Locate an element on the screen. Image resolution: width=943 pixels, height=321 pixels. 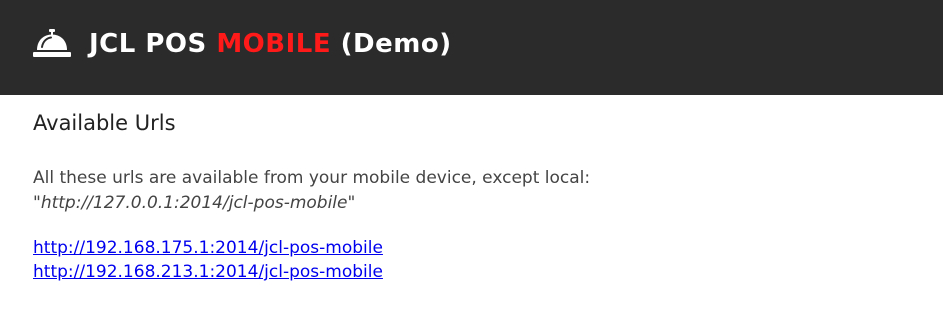
header-brand: JCL POS MOBILE (Demo) is located at coordinates (242, 44).